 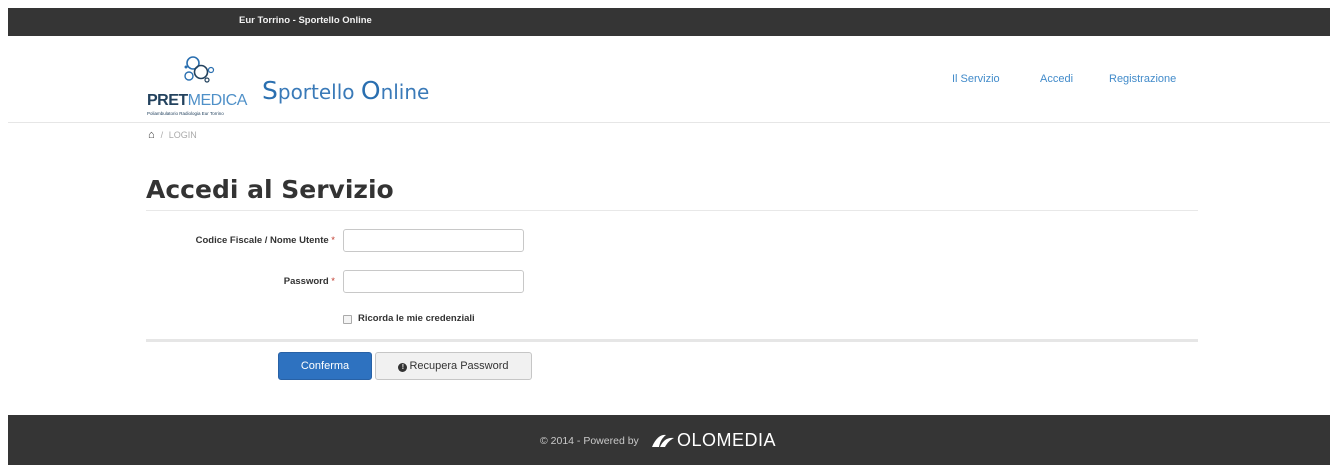 What do you see at coordinates (197, 100) in the screenshot?
I see `logo-text: PRETMEDICA` at bounding box center [197, 100].